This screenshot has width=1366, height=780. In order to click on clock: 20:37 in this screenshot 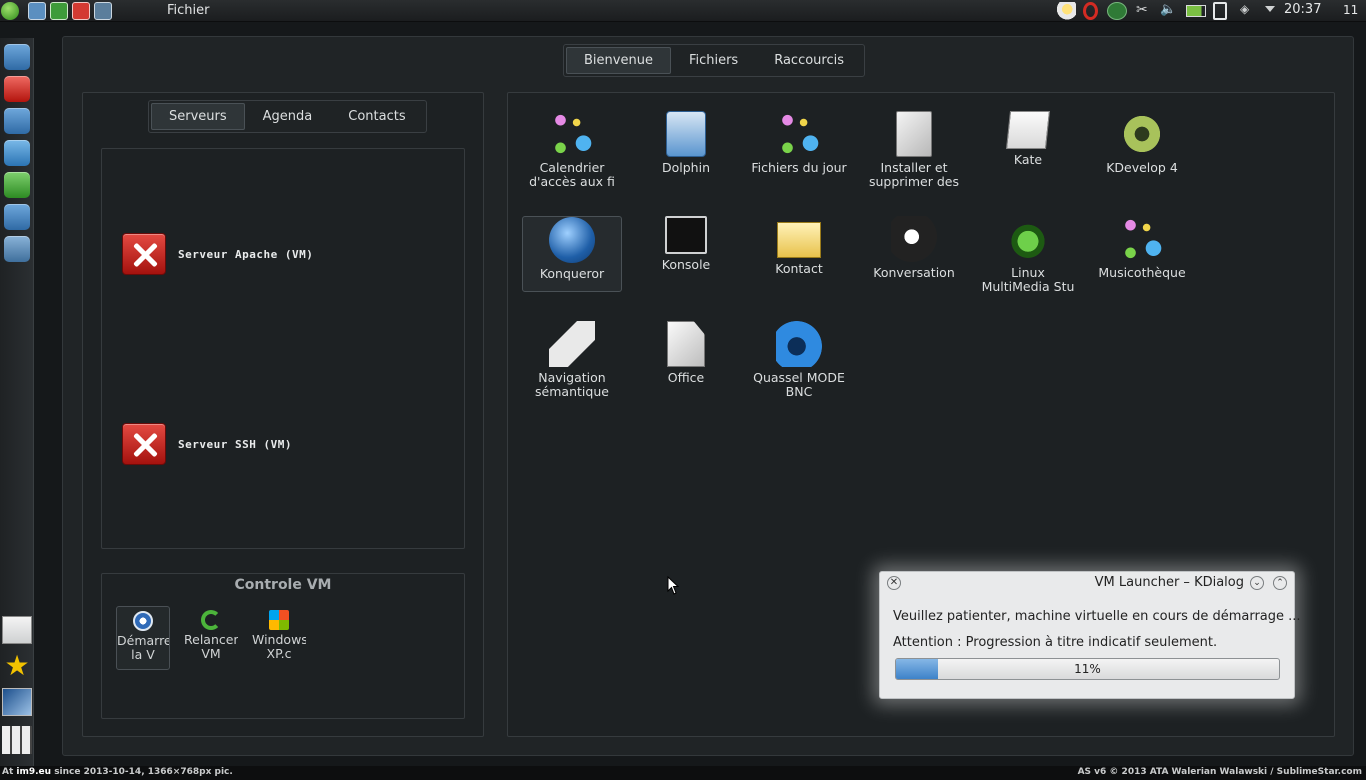, I will do `click(1302, 9)`.